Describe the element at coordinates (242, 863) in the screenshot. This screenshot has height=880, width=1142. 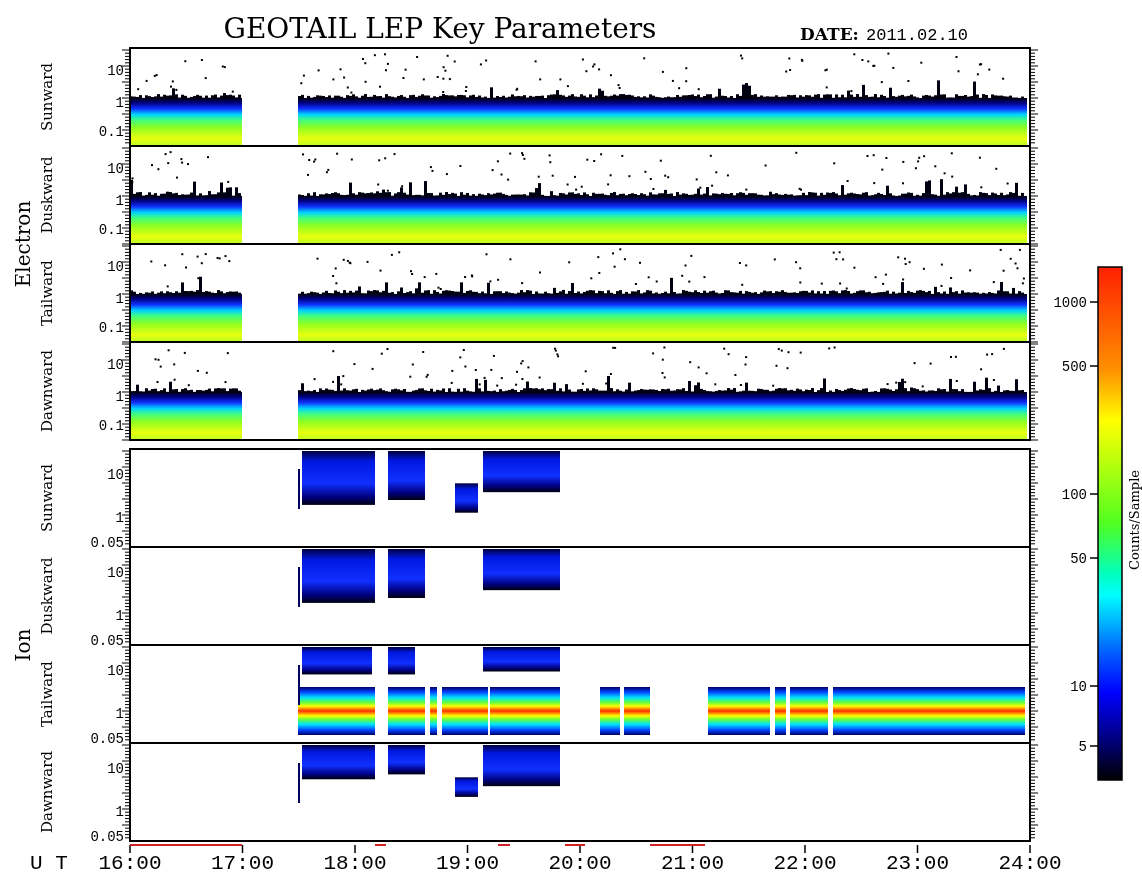
I see `time-tick-label: 17:00` at that location.